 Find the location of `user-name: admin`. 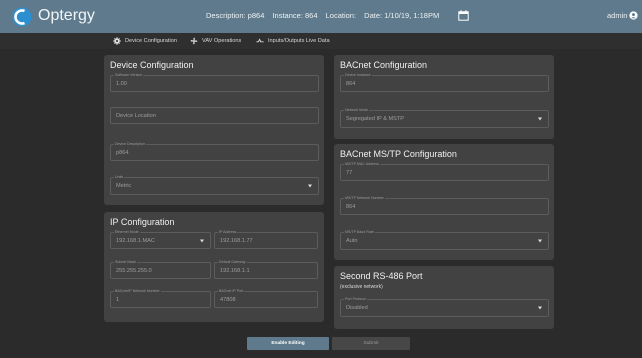

user-name: admin is located at coordinates (617, 15).